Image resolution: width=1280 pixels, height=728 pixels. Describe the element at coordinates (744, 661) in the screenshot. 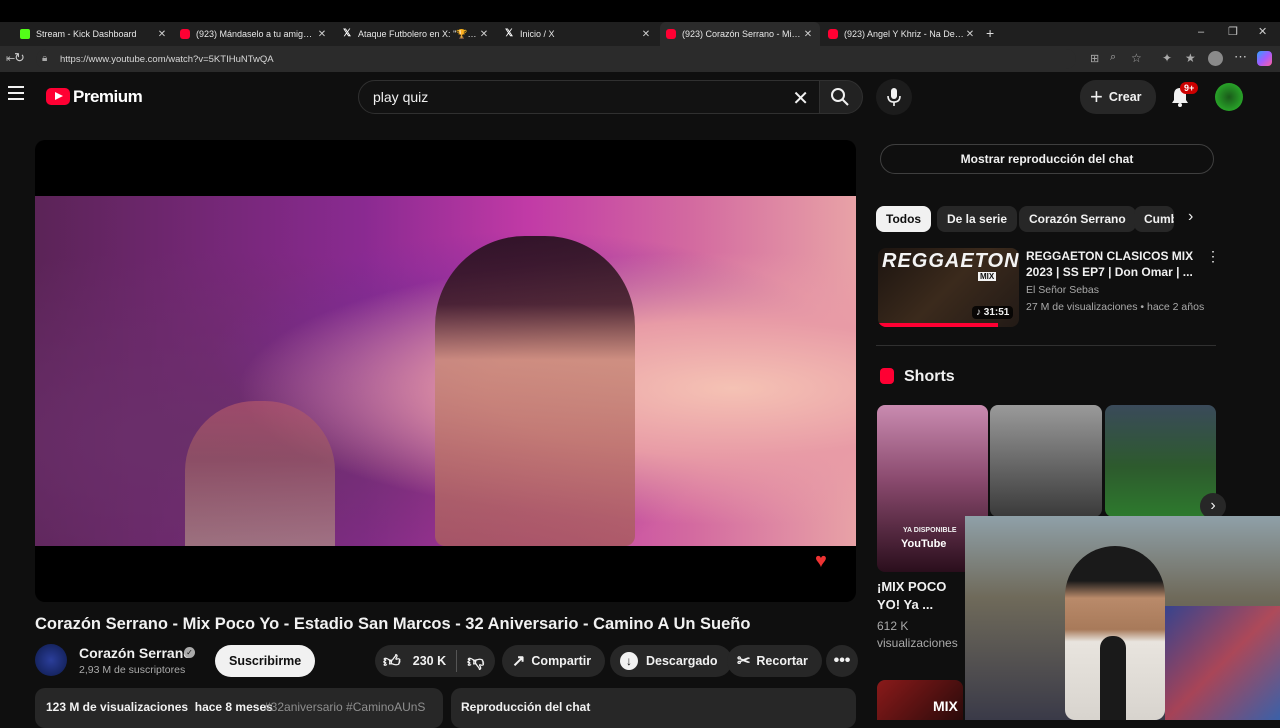

I see `scissors-icon: ✂` at that location.